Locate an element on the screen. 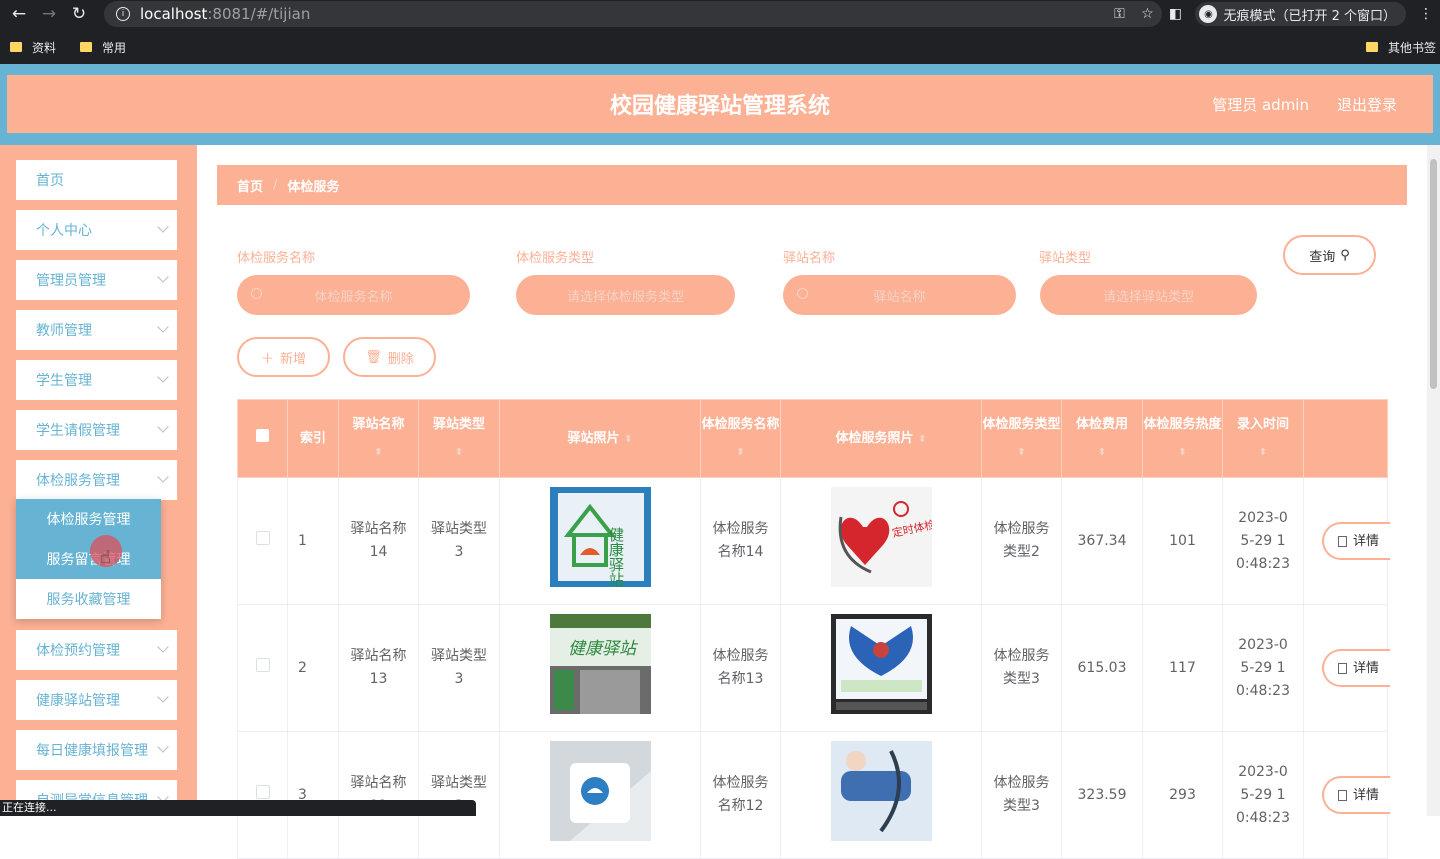 Image resolution: width=1440 pixels, height=859 pixels. menu-icon: ⋮ is located at coordinates (1426, 14).